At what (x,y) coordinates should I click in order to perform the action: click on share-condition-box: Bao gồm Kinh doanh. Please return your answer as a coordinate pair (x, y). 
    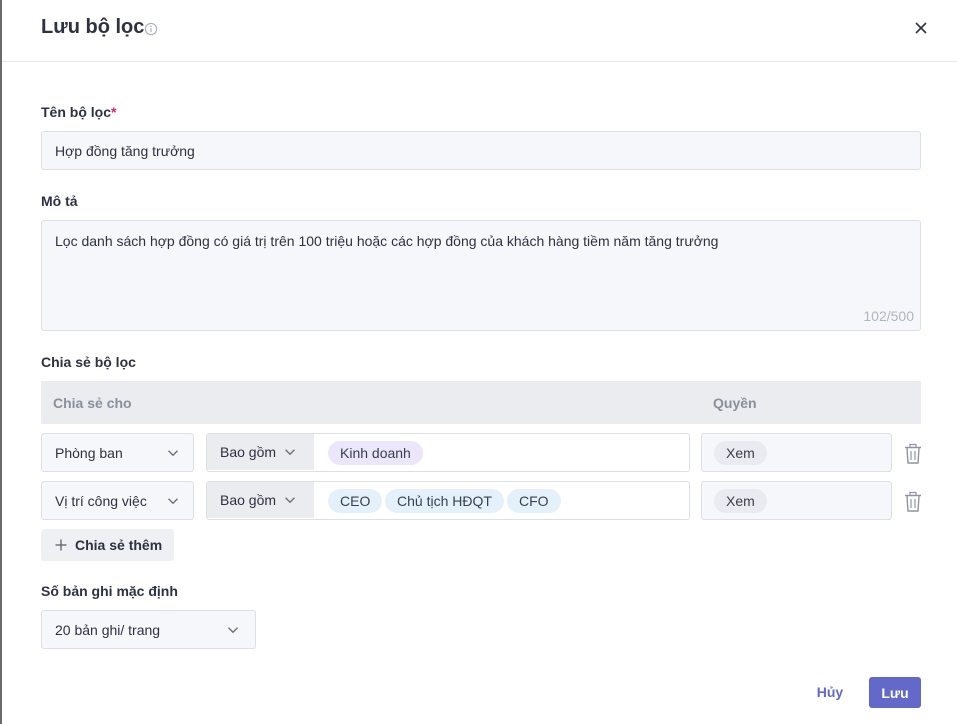
    Looking at the image, I should click on (448, 452).